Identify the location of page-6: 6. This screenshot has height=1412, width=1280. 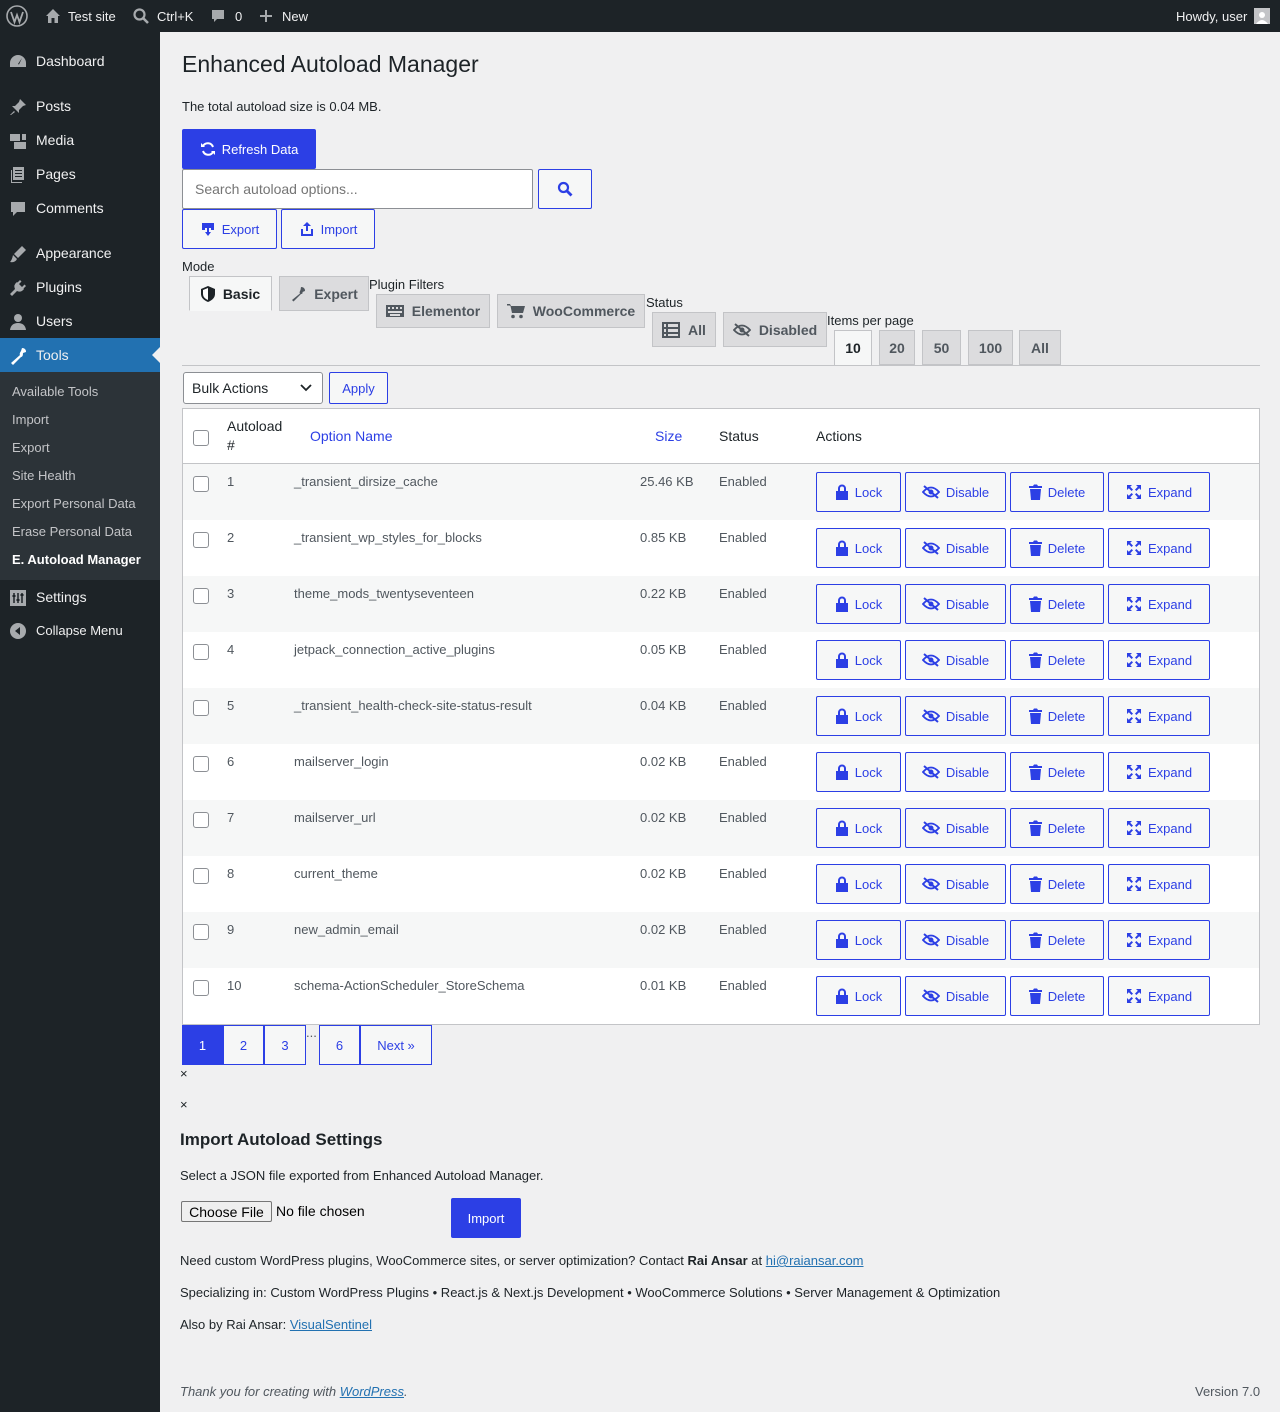
(339, 1045).